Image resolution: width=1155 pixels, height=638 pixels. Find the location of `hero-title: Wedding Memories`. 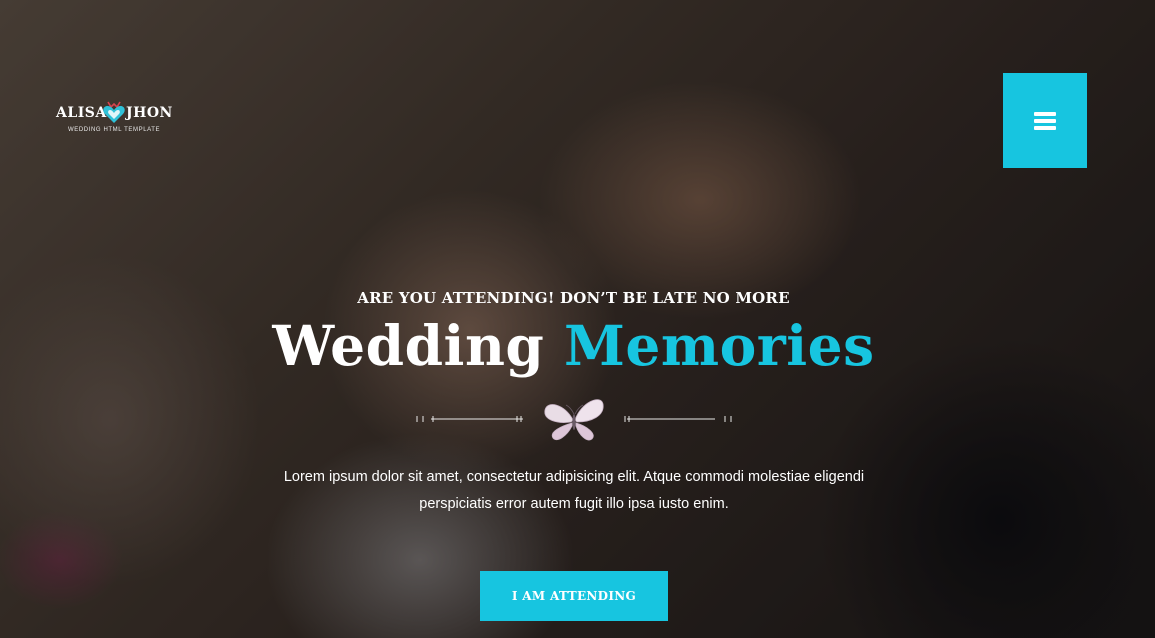

hero-title: Wedding Memories is located at coordinates (573, 346).